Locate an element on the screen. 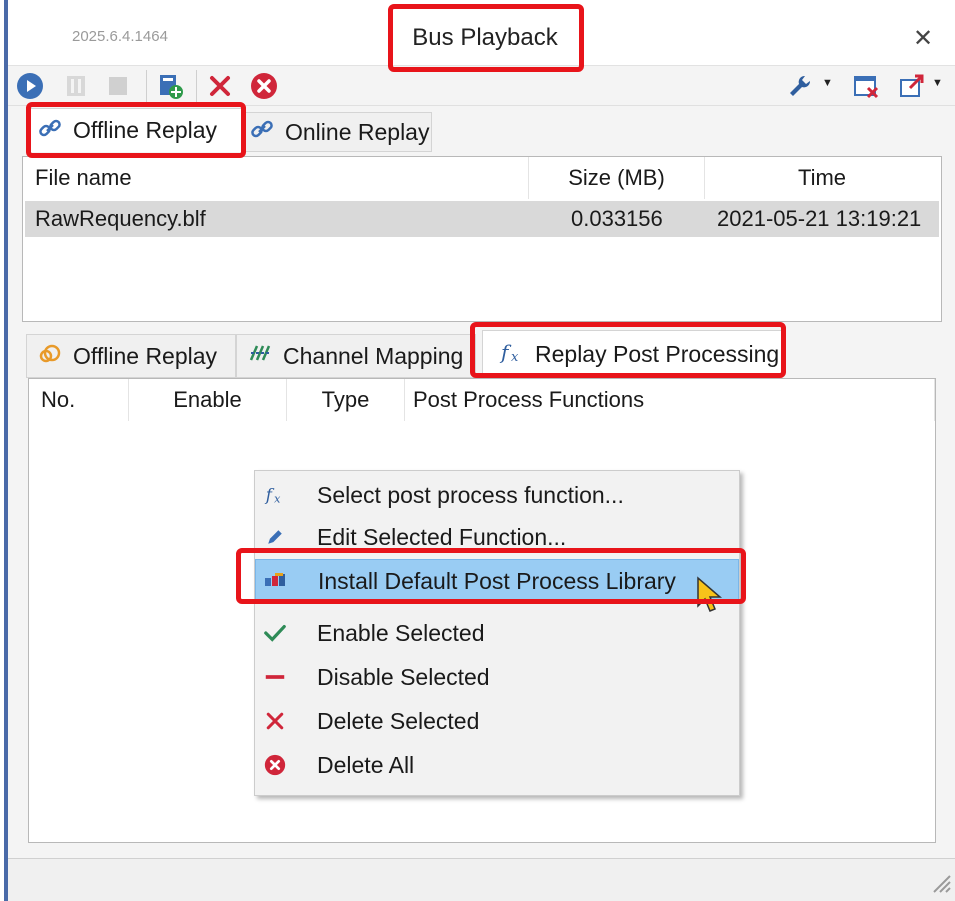  menu-item-install-default-library: Install Default Post Process Library is located at coordinates (497, 581).